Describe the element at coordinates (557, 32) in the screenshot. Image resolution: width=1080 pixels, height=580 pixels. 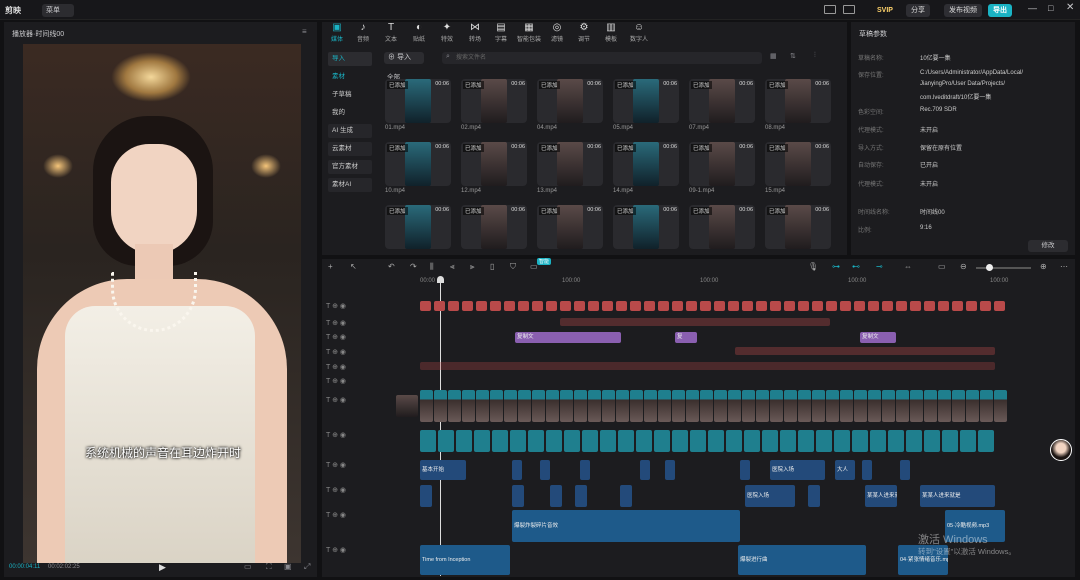
I see `tool-filter: ◎ 滤镜` at that location.